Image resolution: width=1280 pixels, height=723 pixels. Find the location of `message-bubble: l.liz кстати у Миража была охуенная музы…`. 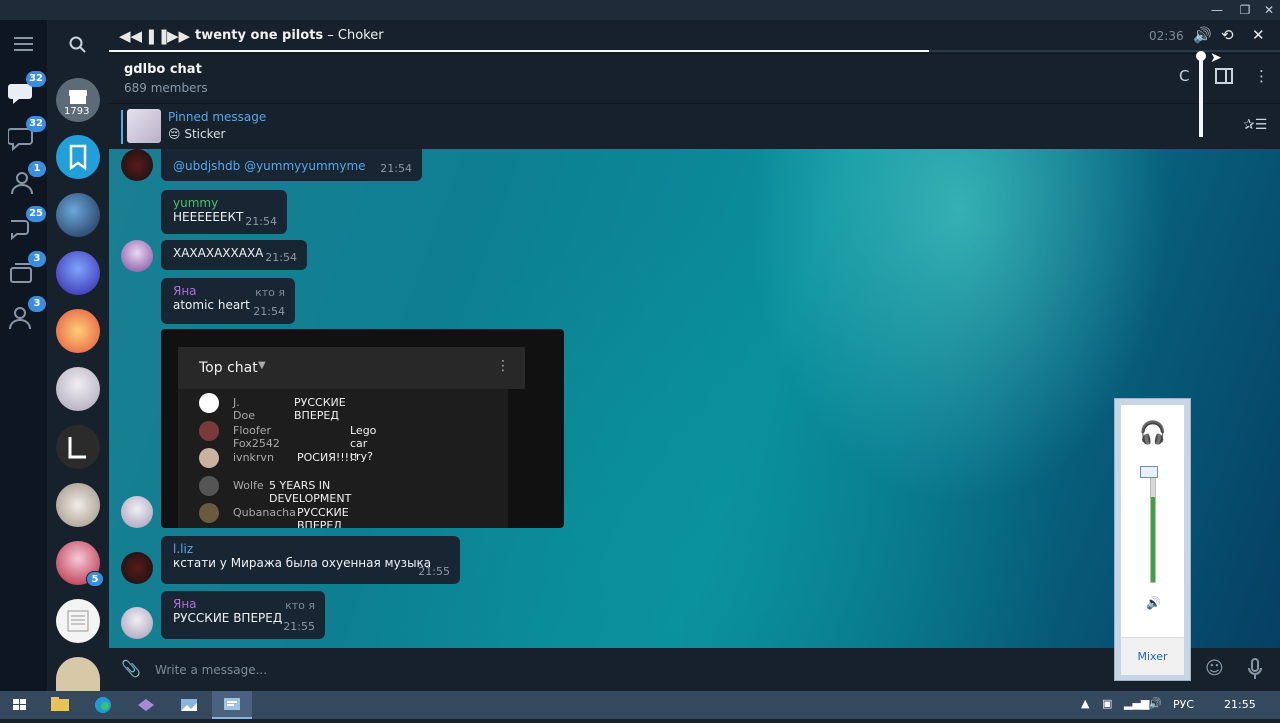

message-bubble: l.liz кстати у Миража была охуенная музы… is located at coordinates (310, 560).